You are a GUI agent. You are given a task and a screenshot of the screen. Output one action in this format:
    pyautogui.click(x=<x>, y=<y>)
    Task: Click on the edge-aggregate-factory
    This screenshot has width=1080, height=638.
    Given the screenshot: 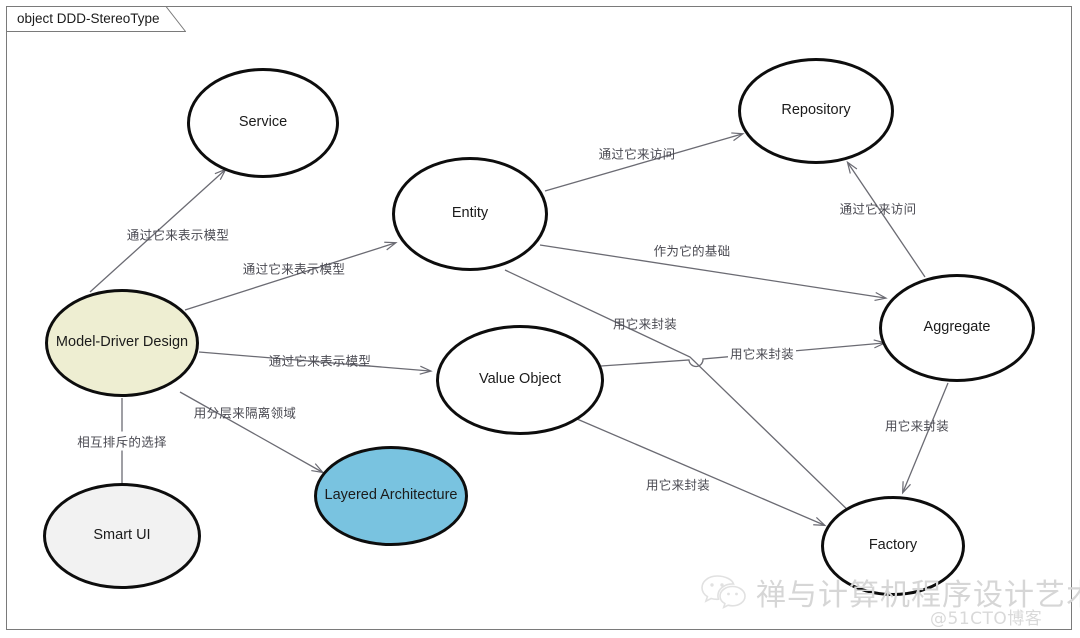 What is the action you would take?
    pyautogui.click(x=925, y=438)
    